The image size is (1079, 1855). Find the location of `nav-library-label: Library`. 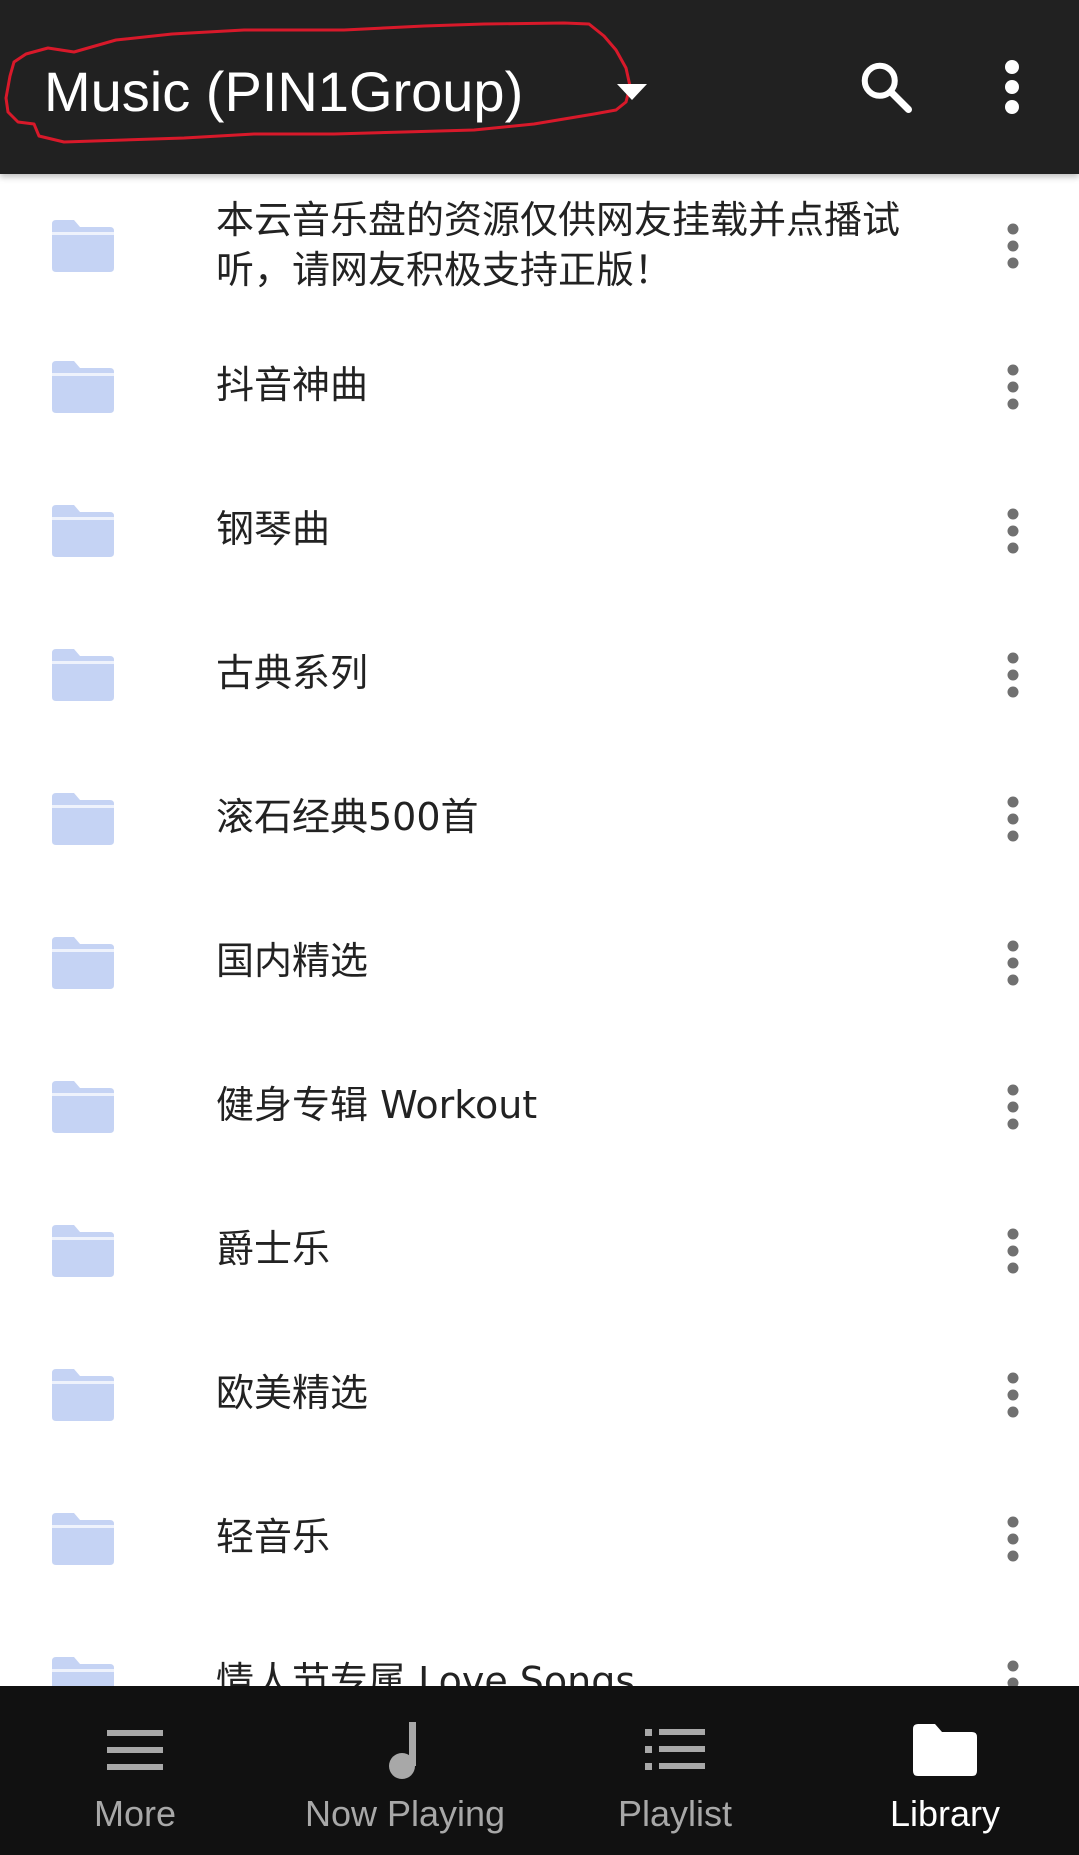

nav-library-label: Library is located at coordinates (945, 1813).